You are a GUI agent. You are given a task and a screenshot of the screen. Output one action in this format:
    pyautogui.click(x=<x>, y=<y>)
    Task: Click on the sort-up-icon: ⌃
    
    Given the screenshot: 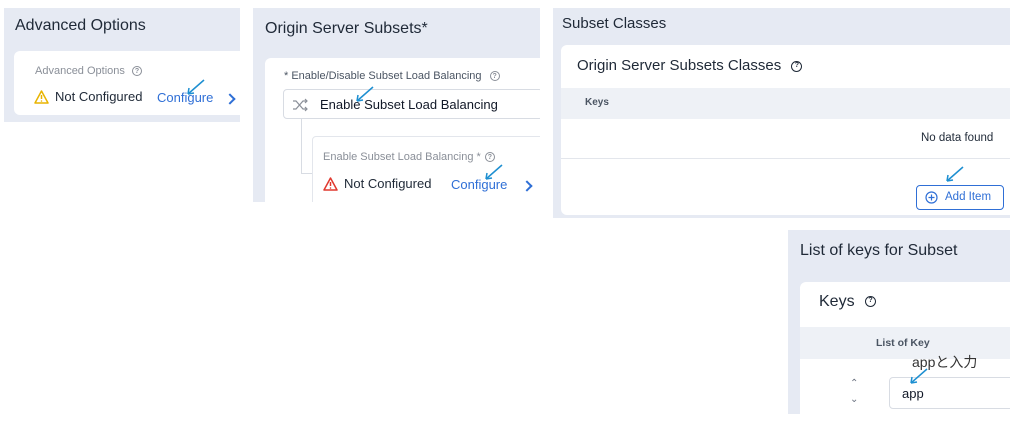 What is the action you would take?
    pyautogui.click(x=854, y=383)
    